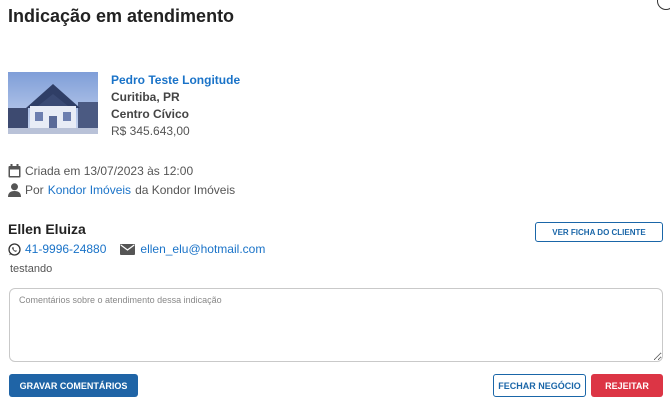  What do you see at coordinates (34, 190) in the screenshot?
I see `by-prefix: Por` at bounding box center [34, 190].